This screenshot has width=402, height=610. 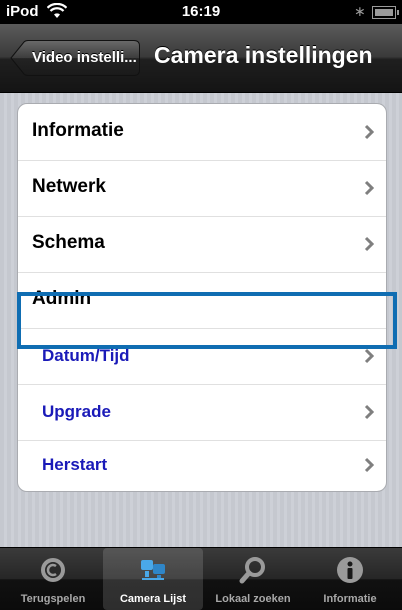 I want to click on menu-item-label: Herstart, so click(x=75, y=464).